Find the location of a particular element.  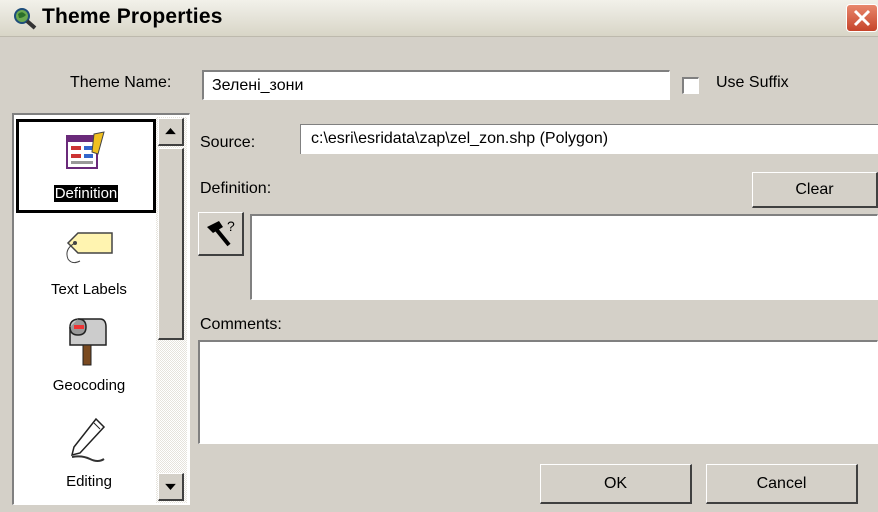

title-bar: Theme Properties is located at coordinates (439, 18).